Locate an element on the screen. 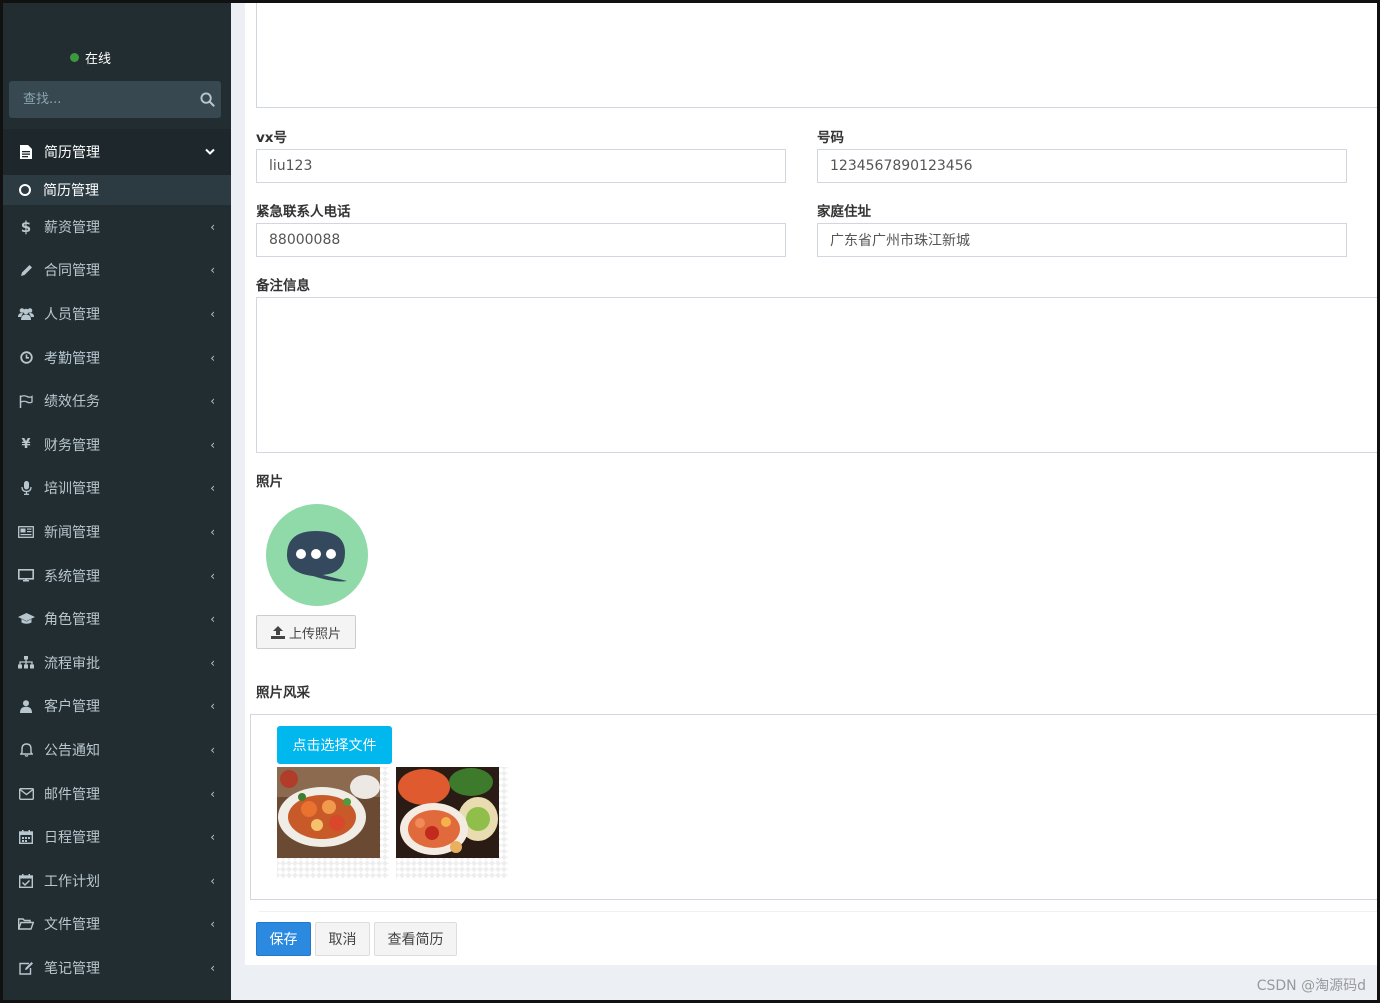 Image resolution: width=1380 pixels, height=1003 pixels. sidebar-item-label: 客户管理 is located at coordinates (72, 707).